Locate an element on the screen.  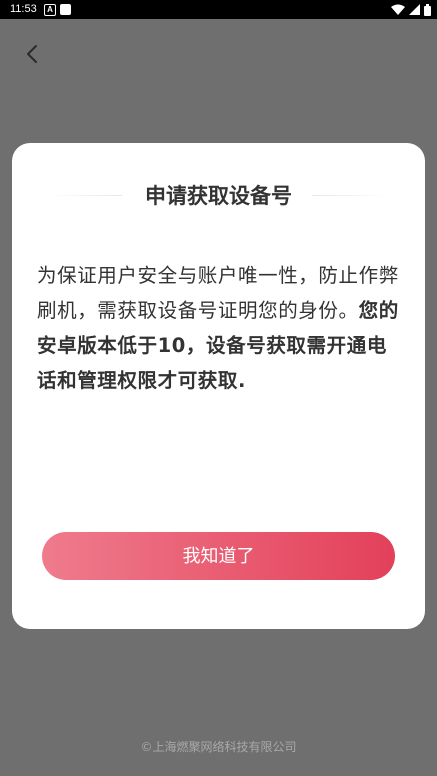
copyright-footer: ©上海燃聚网络科技有限公司 is located at coordinates (218, 747).